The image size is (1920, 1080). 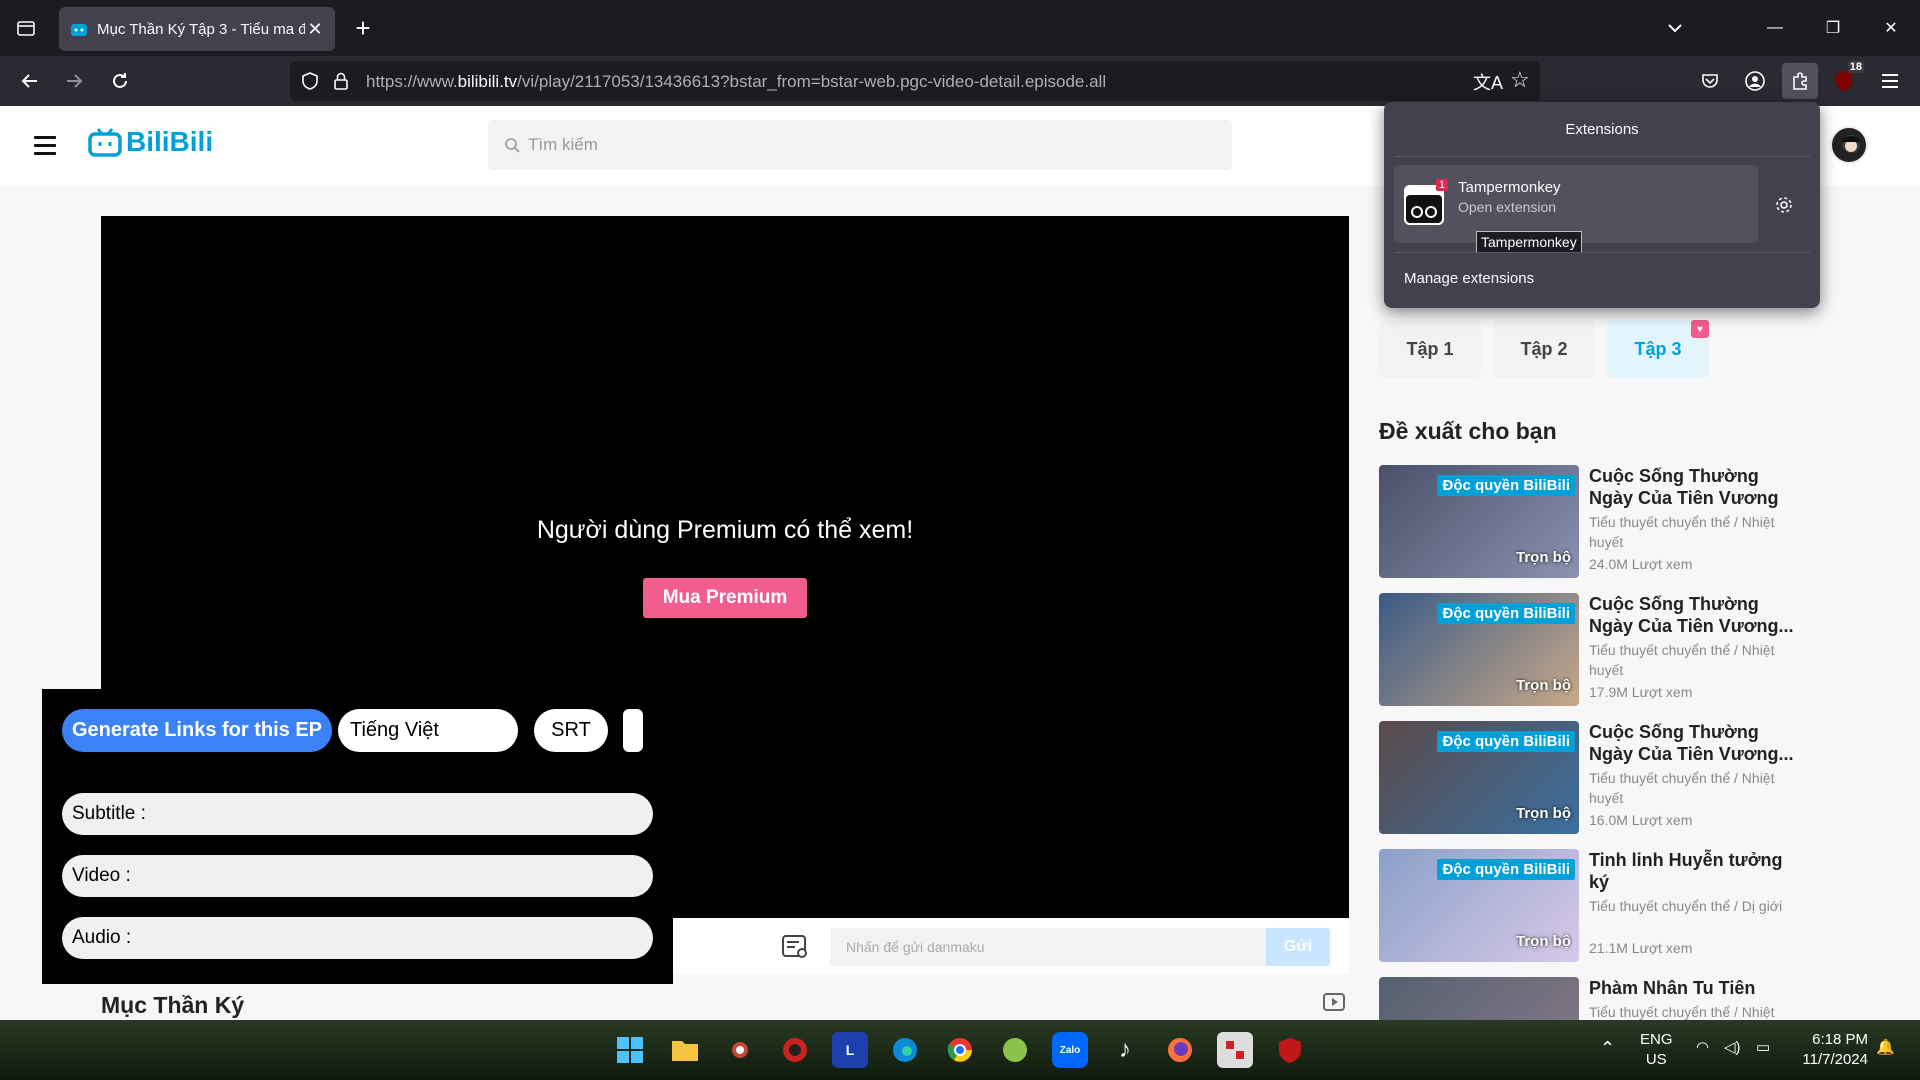 I want to click on new-tab-button: +, so click(x=363, y=28).